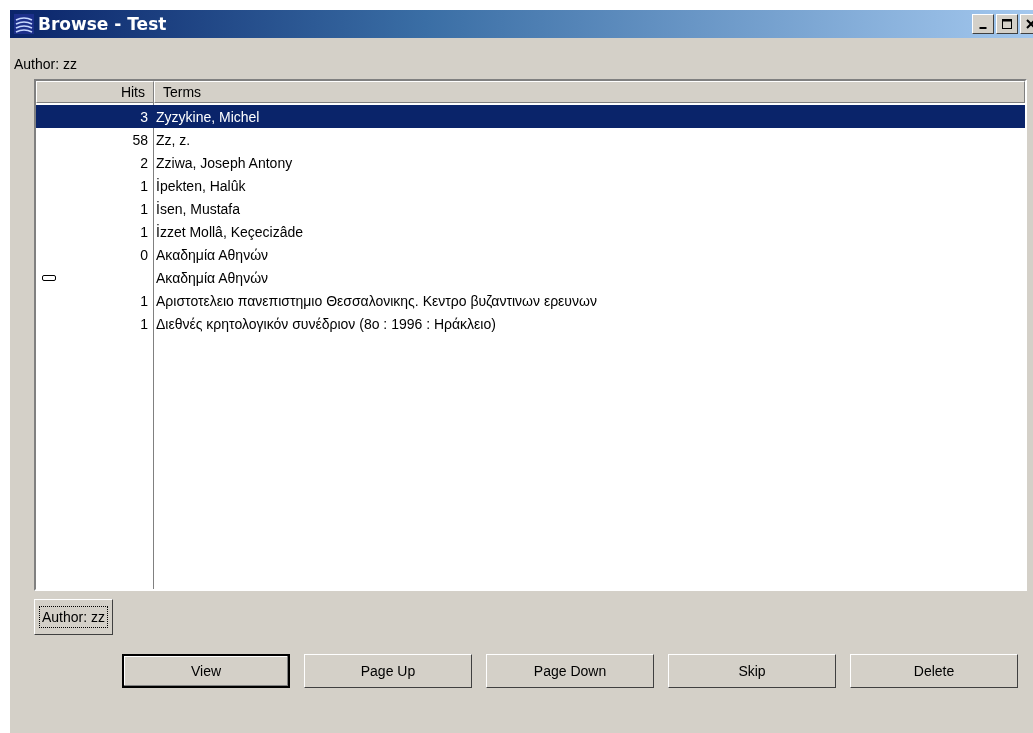 Image resolution: width=1033 pixels, height=733 pixels. I want to click on table-row: 3 Zyzykine, Michel, so click(530, 116).